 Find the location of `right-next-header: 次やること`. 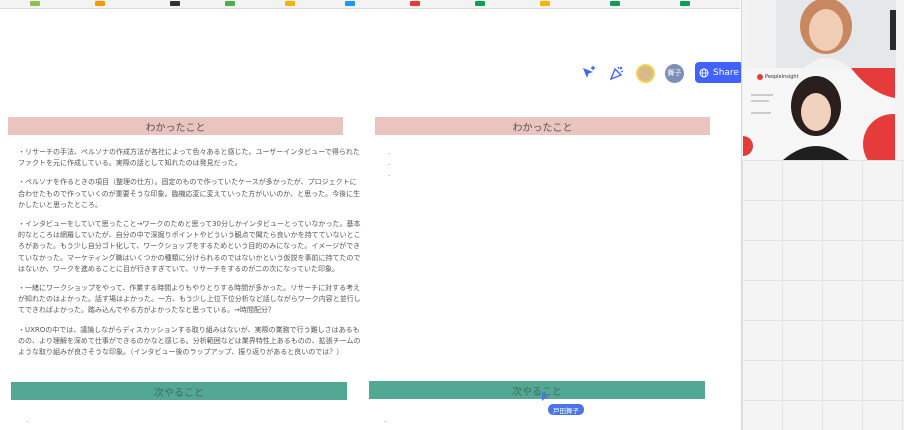

right-next-header: 次やること is located at coordinates (537, 390).